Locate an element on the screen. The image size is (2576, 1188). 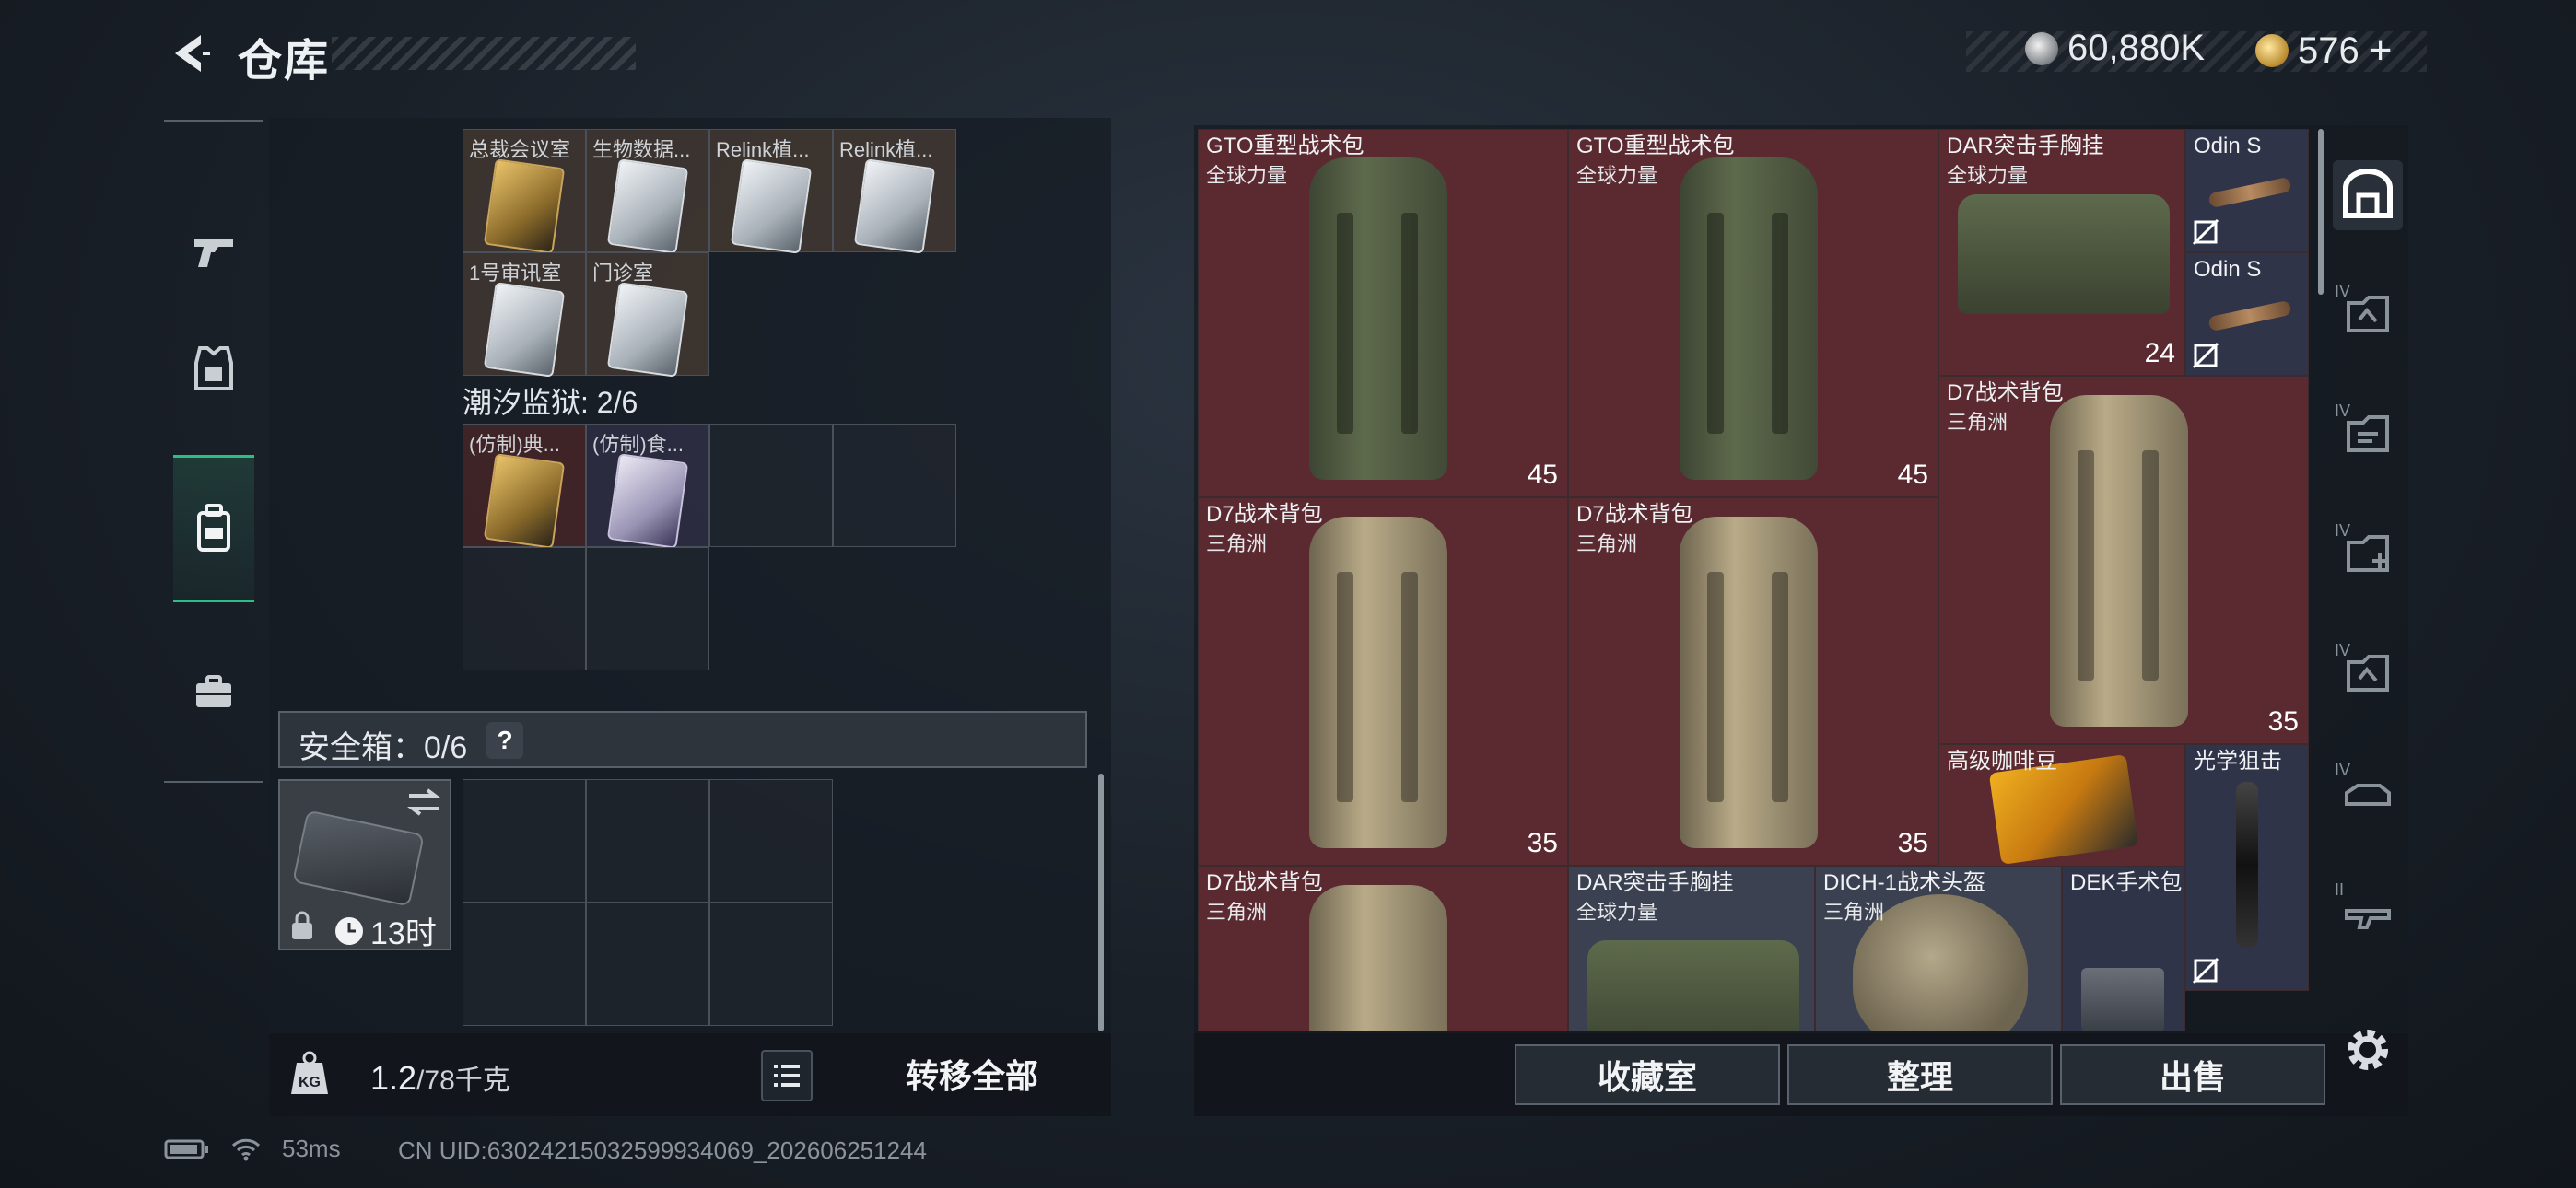
container-icon is located at coordinates (2368, 193).